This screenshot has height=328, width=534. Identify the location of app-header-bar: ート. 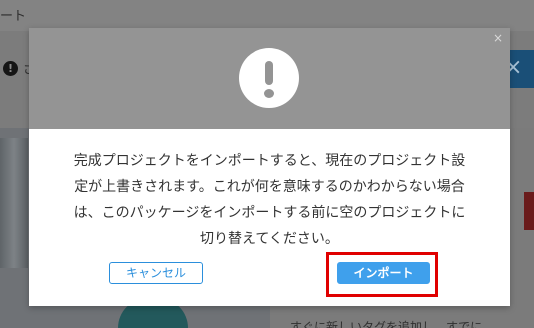
(267, 15).